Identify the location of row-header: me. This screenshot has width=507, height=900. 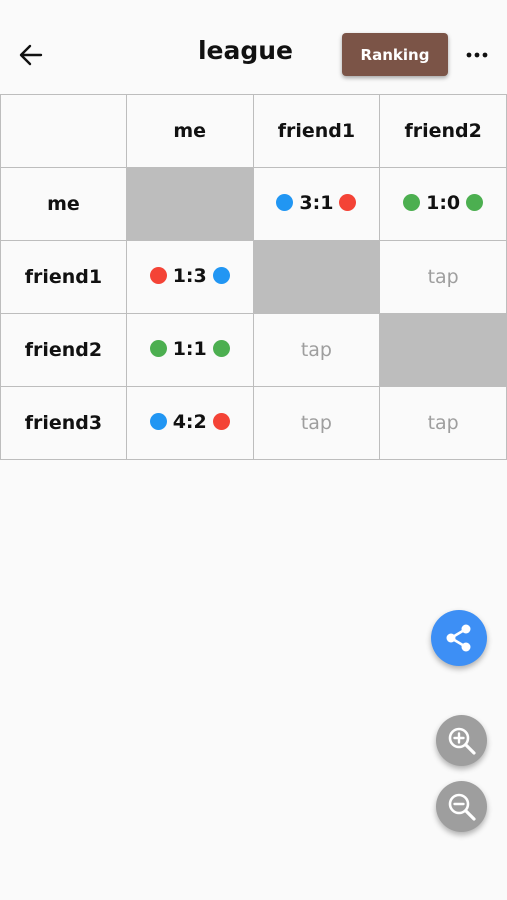
(63, 204).